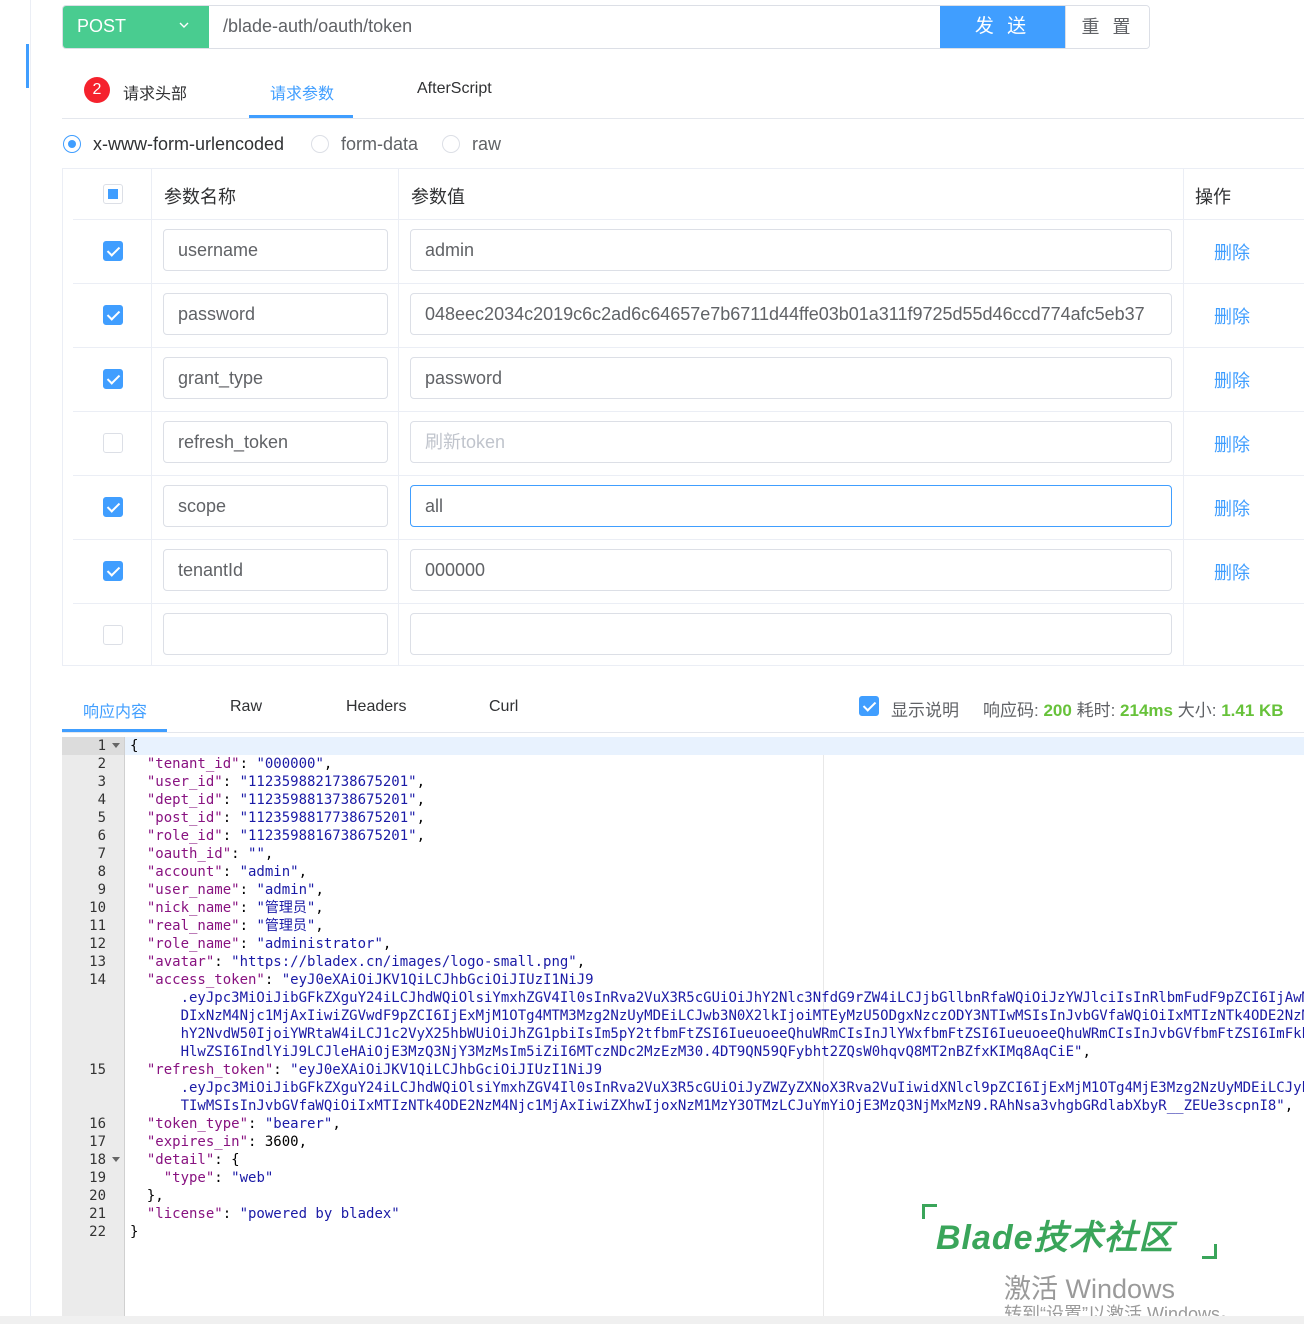 This screenshot has height=1326, width=1304. What do you see at coordinates (717, 782) in the screenshot?
I see `code-line: "user_id": "1123598821738675201",` at bounding box center [717, 782].